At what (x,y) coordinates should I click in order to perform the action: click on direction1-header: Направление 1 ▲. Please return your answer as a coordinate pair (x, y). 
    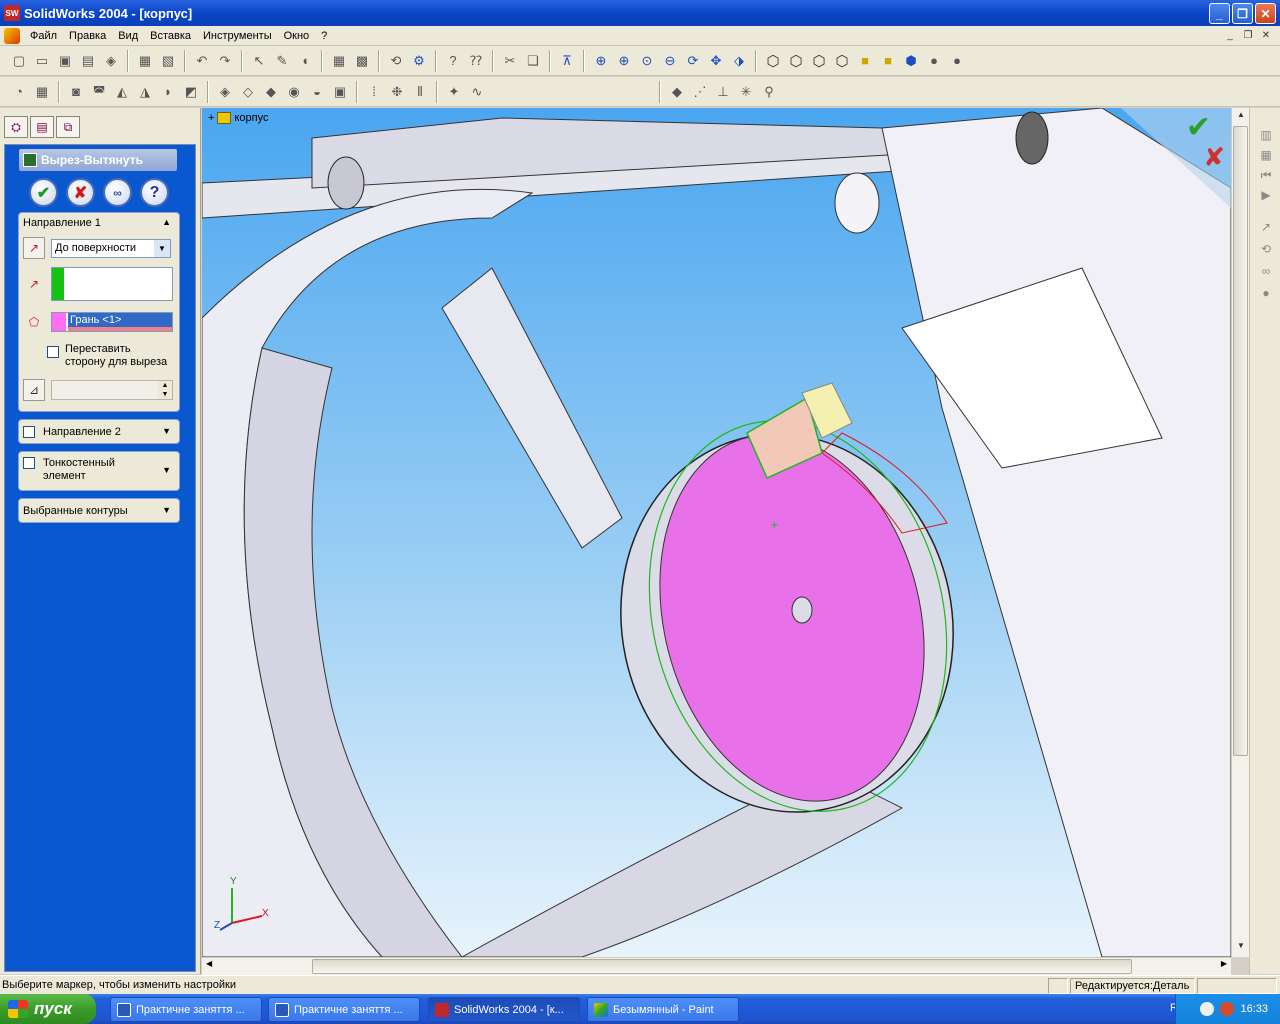
    Looking at the image, I should click on (99, 223).